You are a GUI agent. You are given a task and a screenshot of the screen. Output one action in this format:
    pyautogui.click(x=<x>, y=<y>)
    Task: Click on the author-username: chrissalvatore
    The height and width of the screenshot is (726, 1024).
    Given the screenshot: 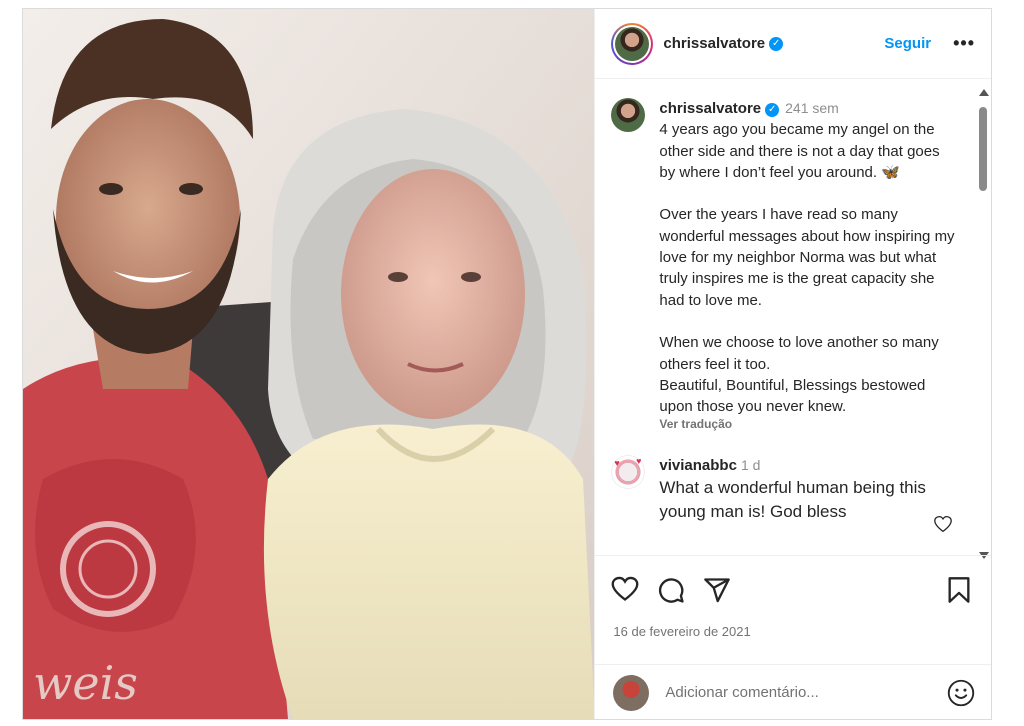 What is the action you would take?
    pyautogui.click(x=714, y=43)
    